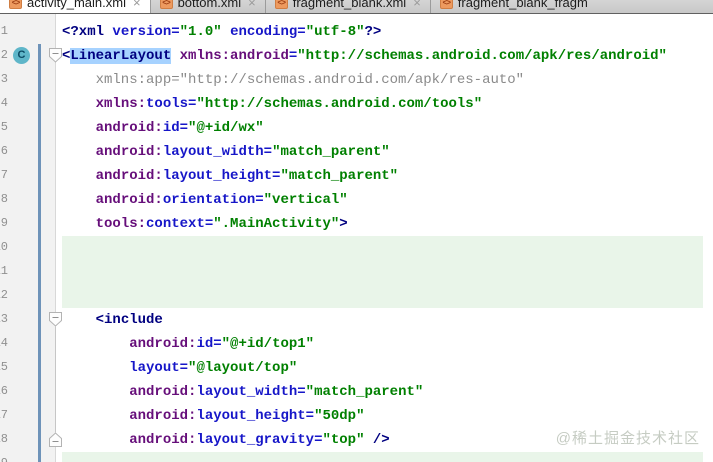 This screenshot has width=713, height=462. What do you see at coordinates (31, 440) in the screenshot?
I see `gutter-row: 18` at bounding box center [31, 440].